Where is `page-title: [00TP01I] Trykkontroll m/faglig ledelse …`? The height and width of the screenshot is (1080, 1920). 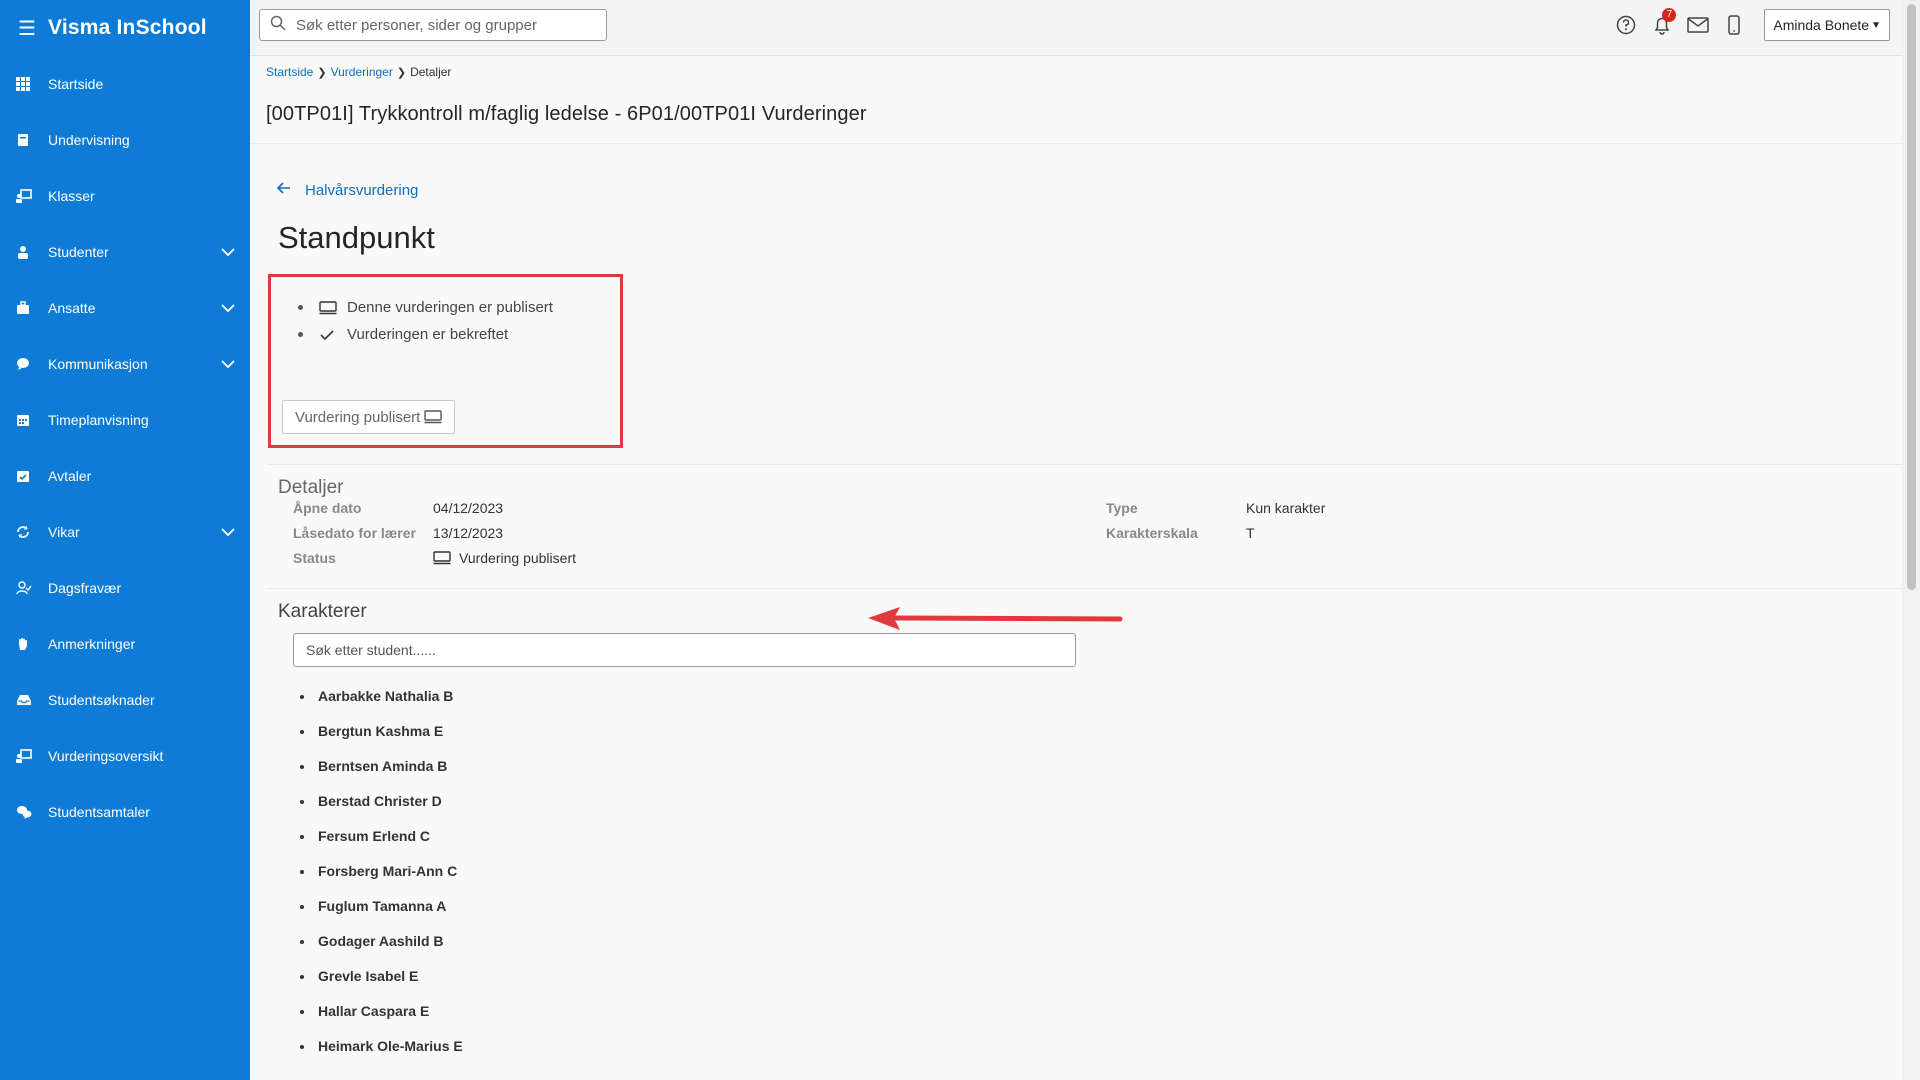
page-title: [00TP01I] Trykkontroll m/faglig ledelse … is located at coordinates (566, 114).